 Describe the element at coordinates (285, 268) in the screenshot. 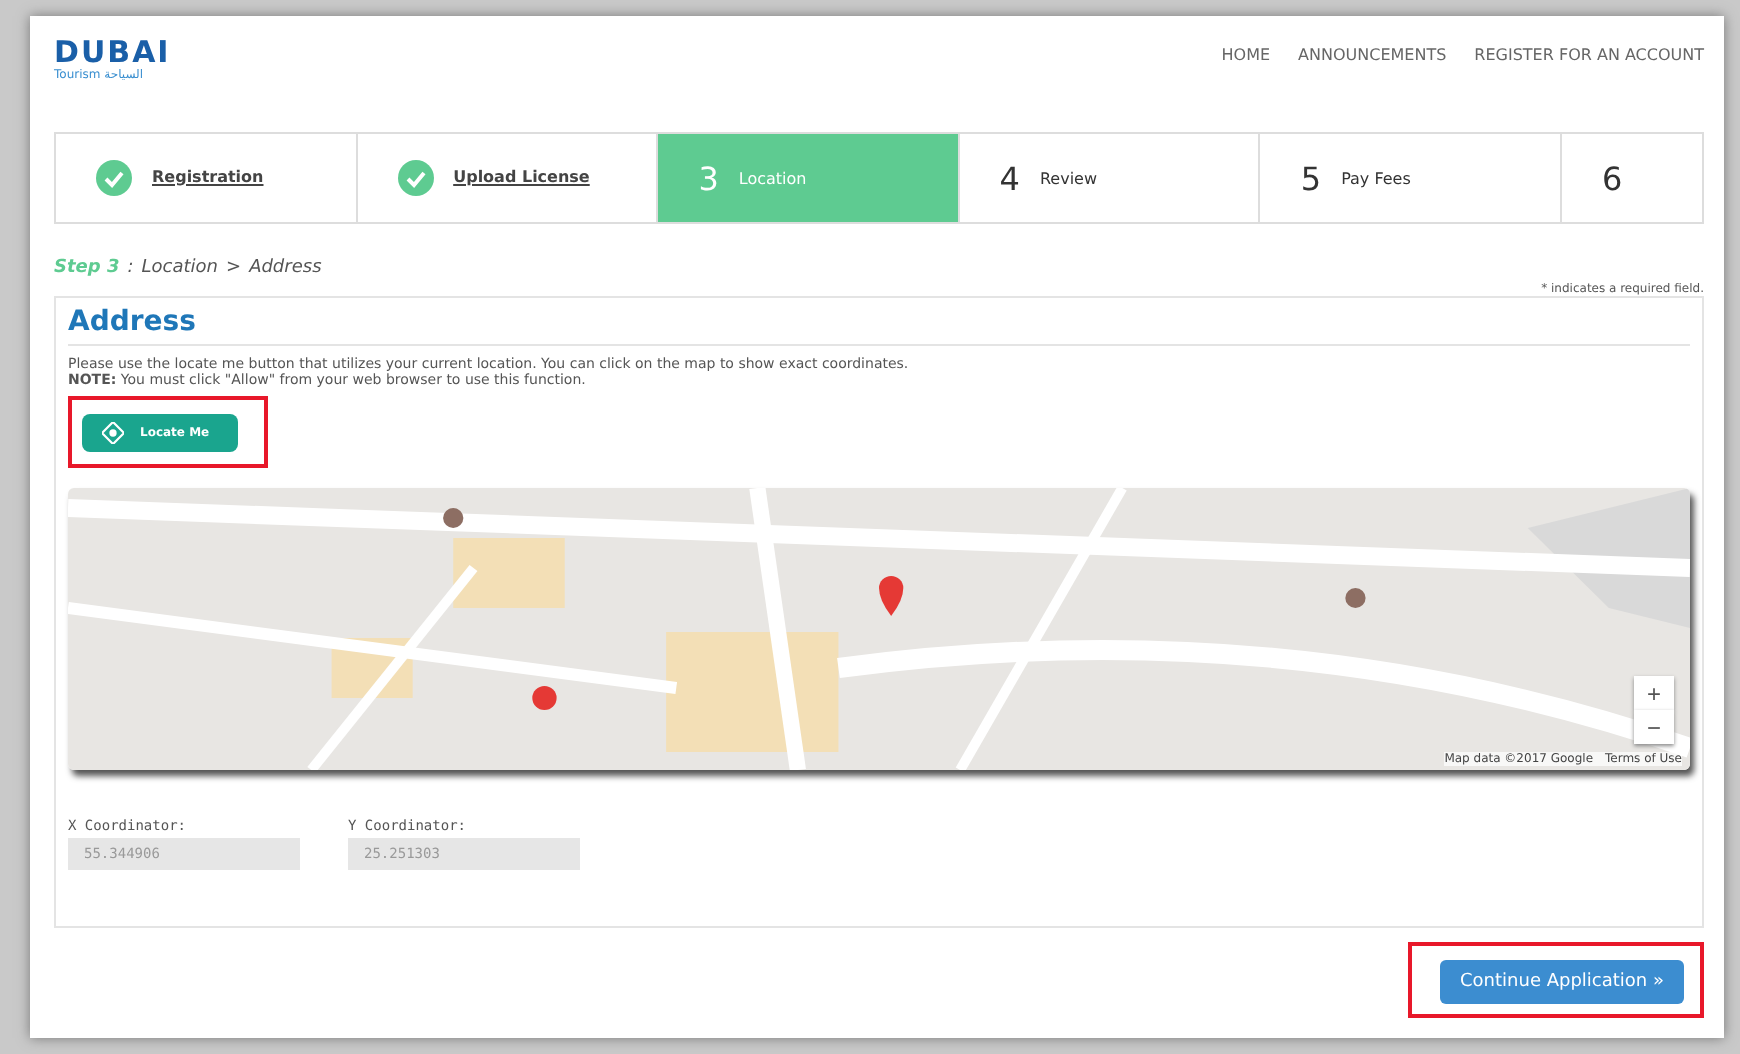

I see `breadcrumb-item: Address` at that location.